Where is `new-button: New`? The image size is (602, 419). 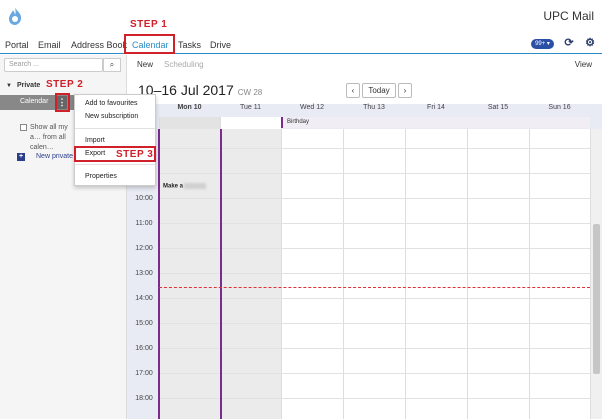
new-button: New is located at coordinates (145, 64).